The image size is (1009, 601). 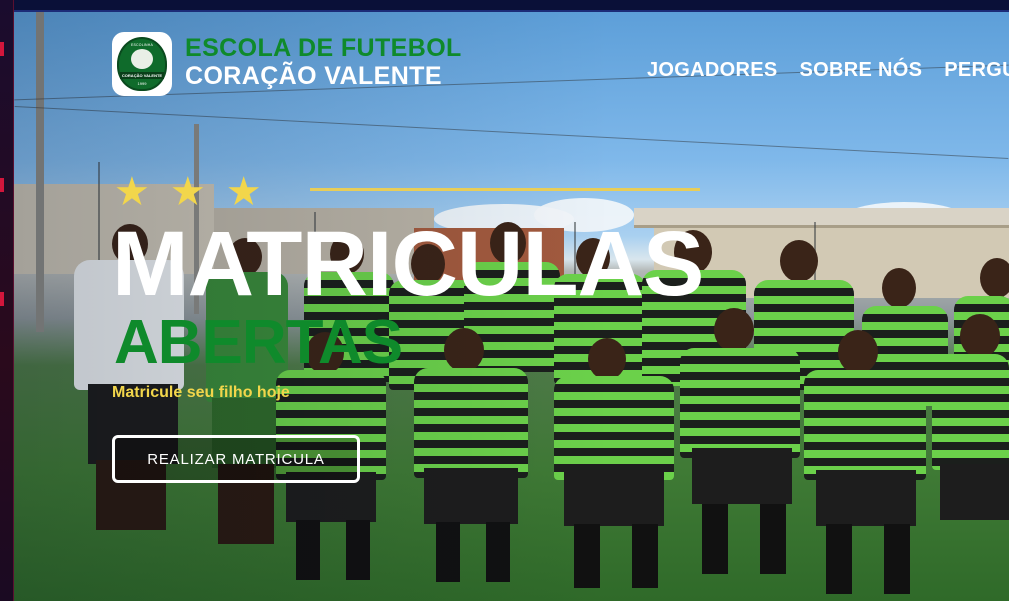 What do you see at coordinates (861, 70) in the screenshot?
I see `nav-sobre-nos: SOBRE NÓS` at bounding box center [861, 70].